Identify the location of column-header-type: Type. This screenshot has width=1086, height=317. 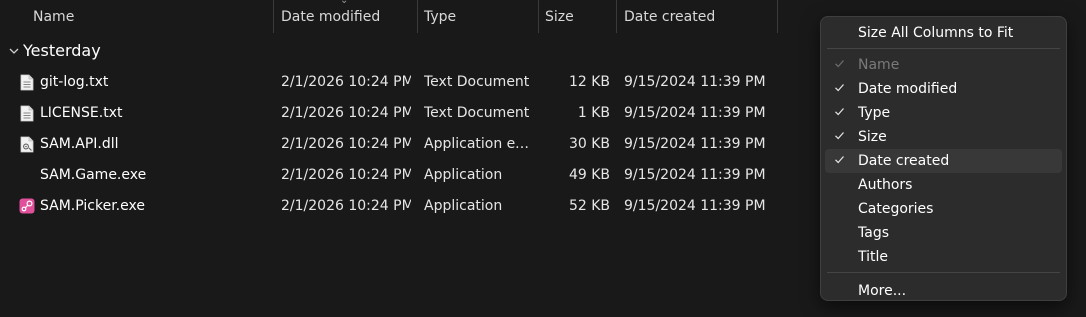
(440, 16).